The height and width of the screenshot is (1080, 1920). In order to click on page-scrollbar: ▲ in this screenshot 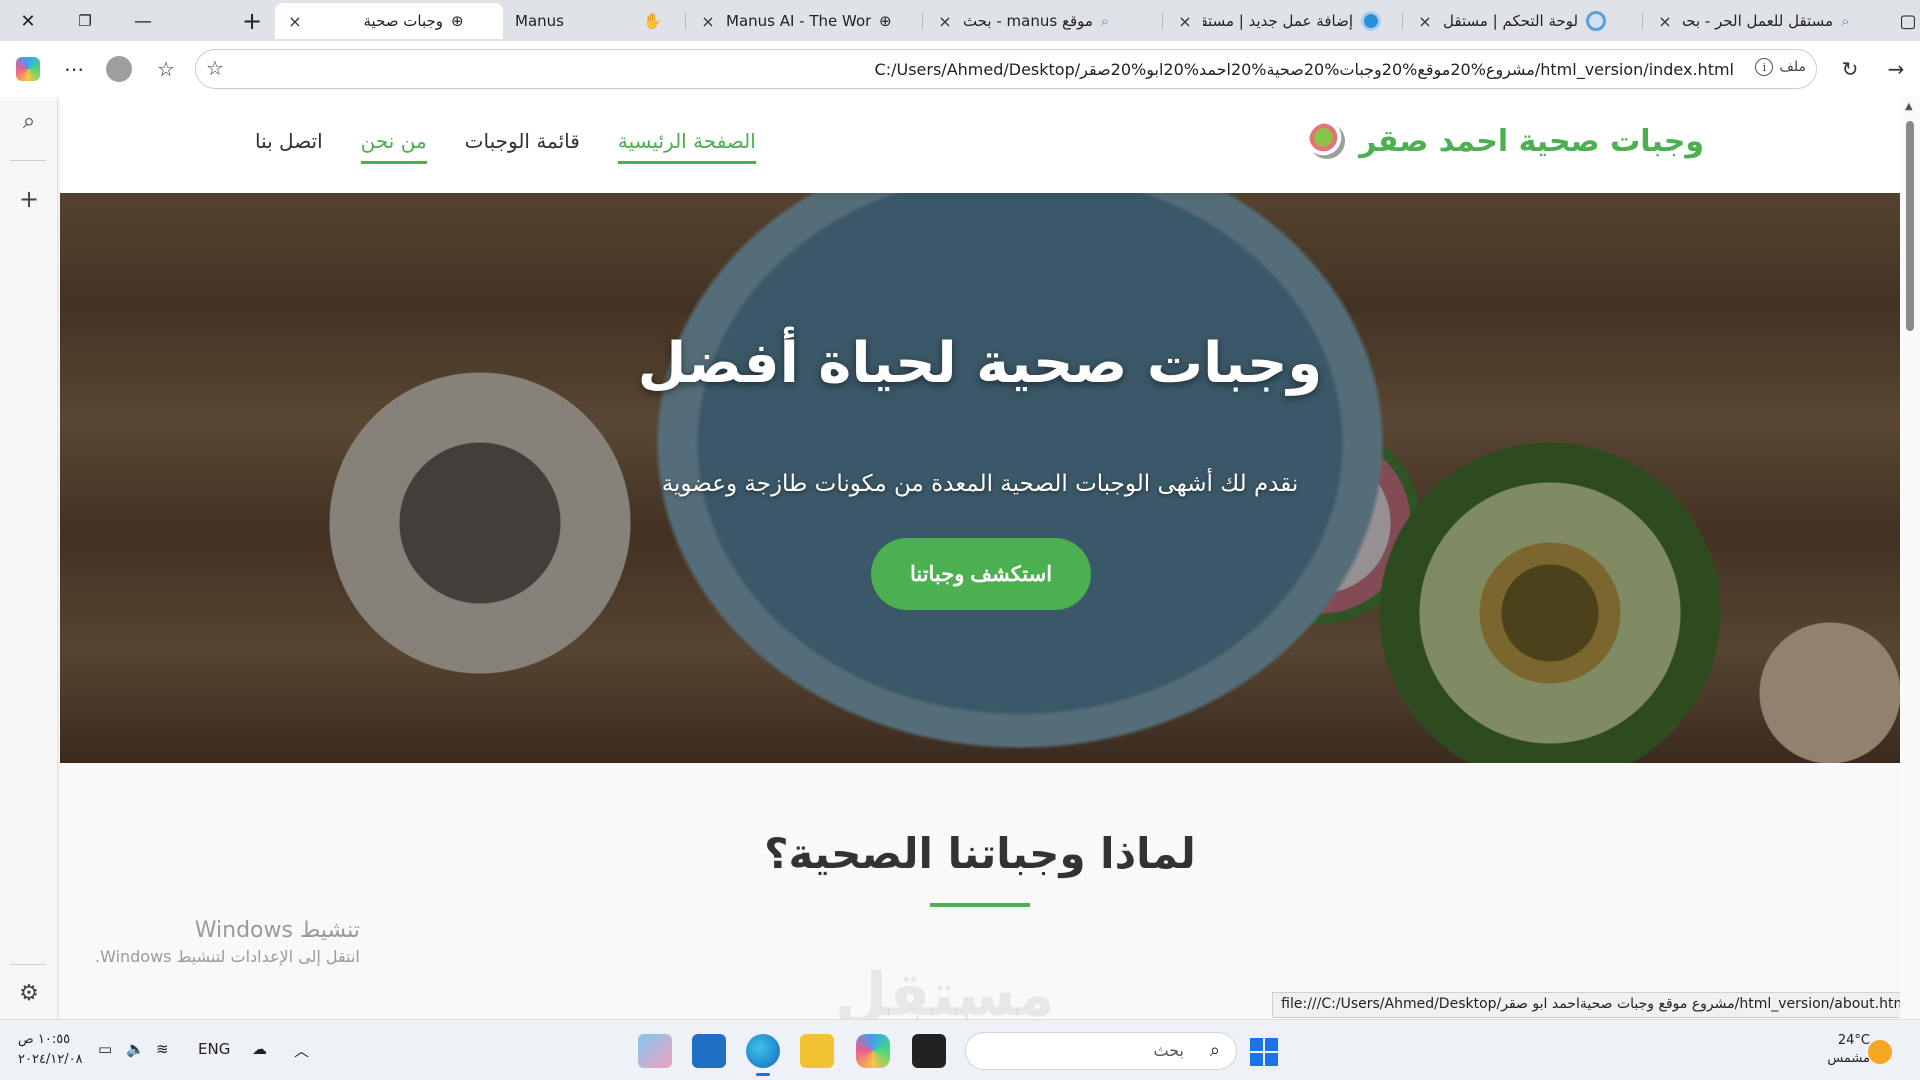, I will do `click(1910, 558)`.